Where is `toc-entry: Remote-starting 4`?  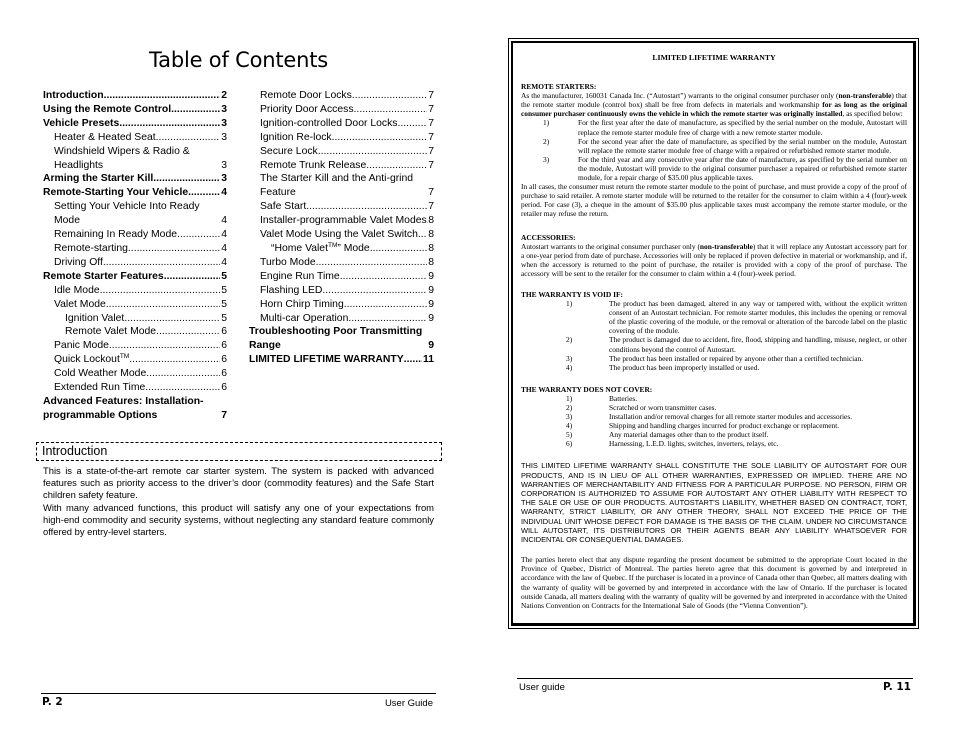
toc-entry: Remote-starting 4 is located at coordinates (135, 249).